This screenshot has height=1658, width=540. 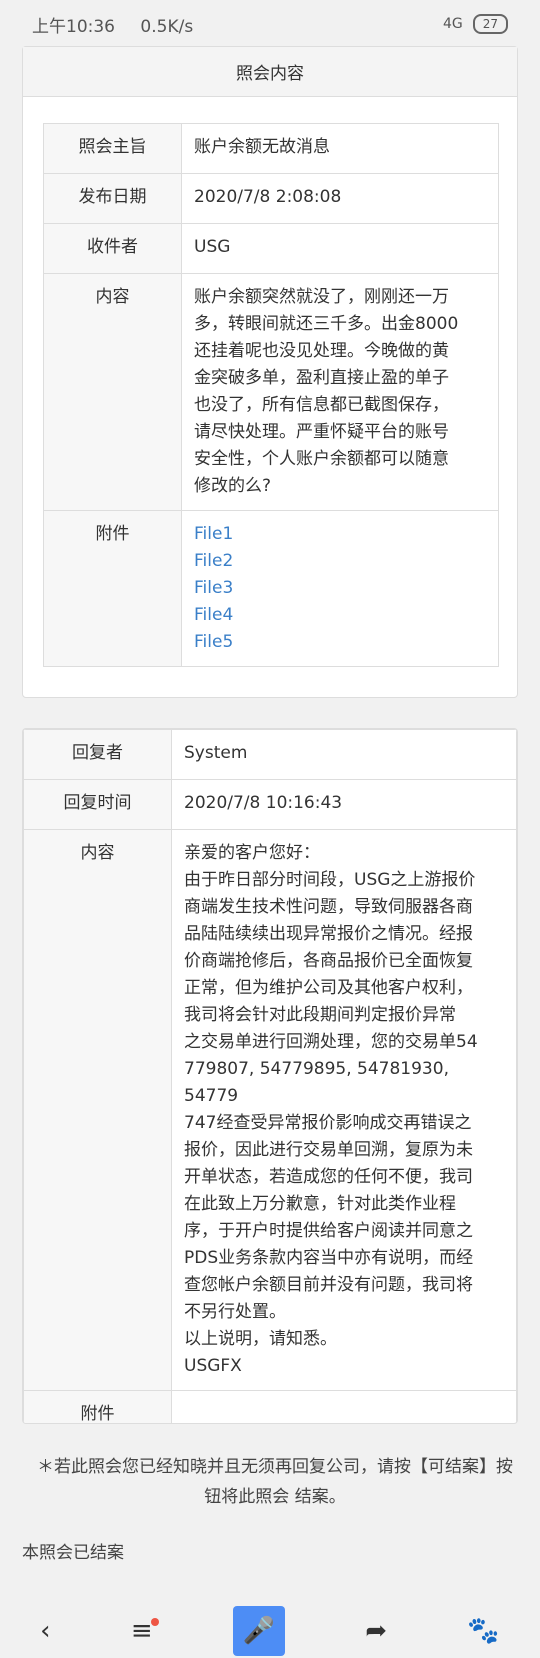 I want to click on microphone-button: 🎤, so click(x=258, y=1631).